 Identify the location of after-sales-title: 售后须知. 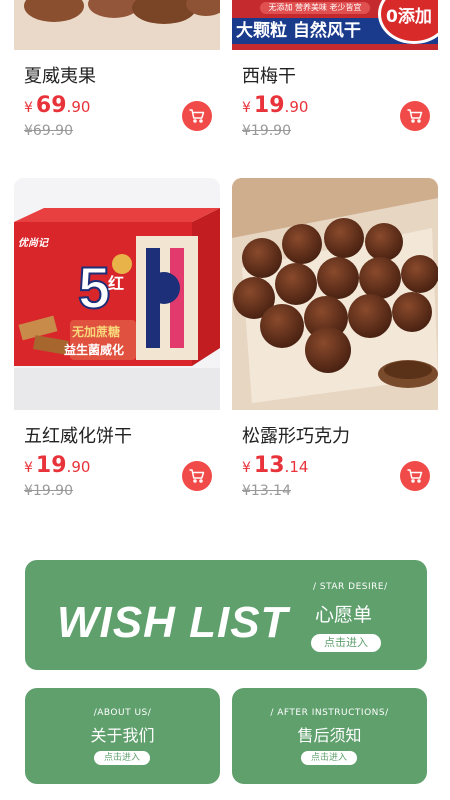
(329, 735).